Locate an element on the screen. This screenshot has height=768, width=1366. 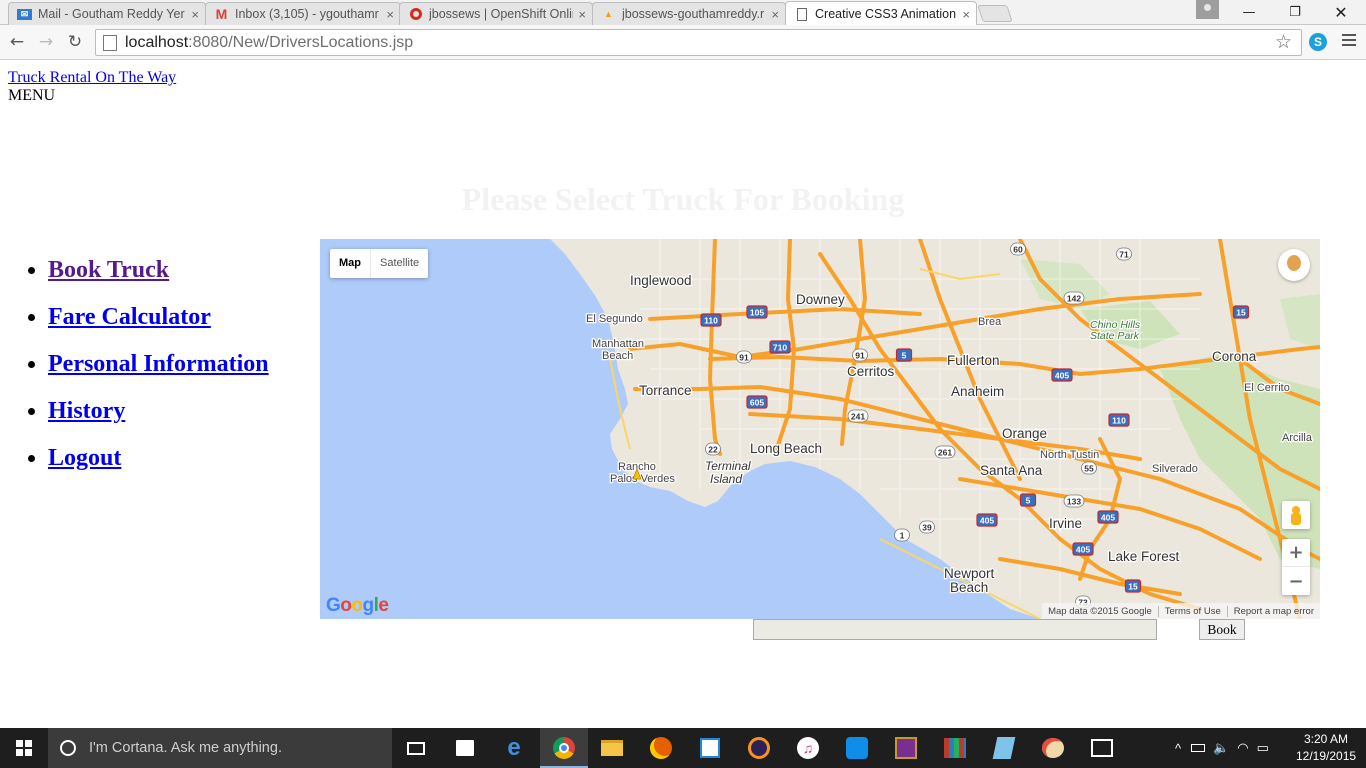
google-logo: Google is located at coordinates (357, 606).